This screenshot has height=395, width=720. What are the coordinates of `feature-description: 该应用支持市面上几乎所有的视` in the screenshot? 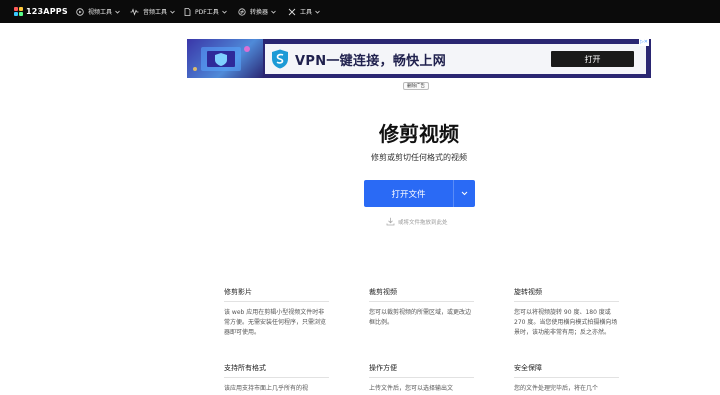 It's located at (266, 388).